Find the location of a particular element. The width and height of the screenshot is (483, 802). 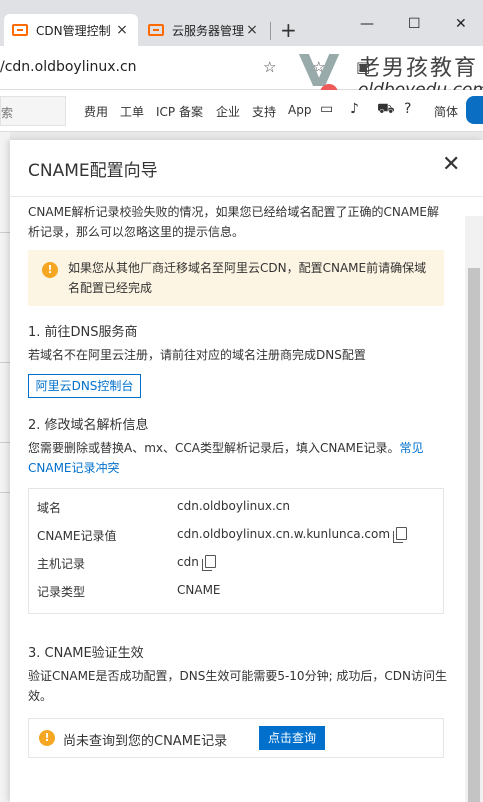

nav-billing: 费用 is located at coordinates (96, 111).